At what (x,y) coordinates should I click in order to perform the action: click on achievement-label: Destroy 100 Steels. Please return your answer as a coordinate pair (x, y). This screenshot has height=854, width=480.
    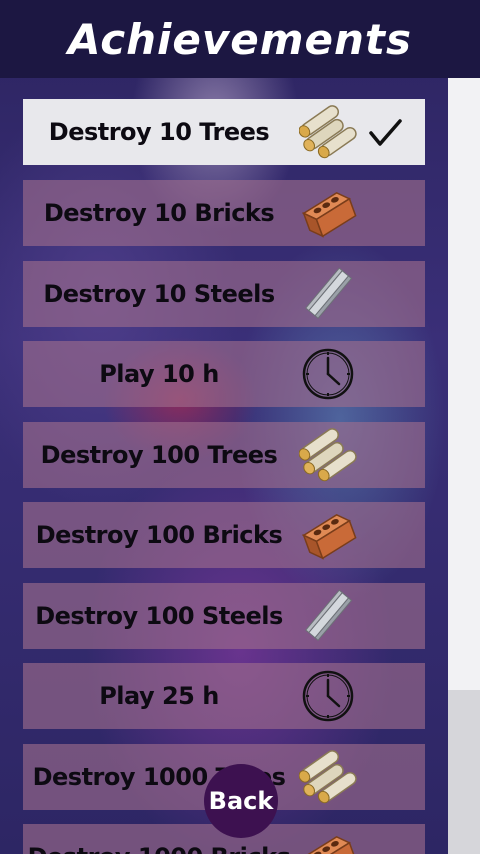
    Looking at the image, I should click on (159, 616).